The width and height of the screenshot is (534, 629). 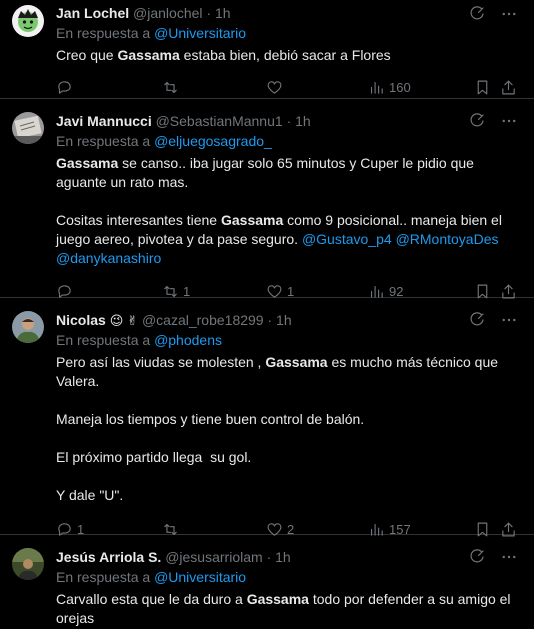 I want to click on retweet-button, so click(x=172, y=87).